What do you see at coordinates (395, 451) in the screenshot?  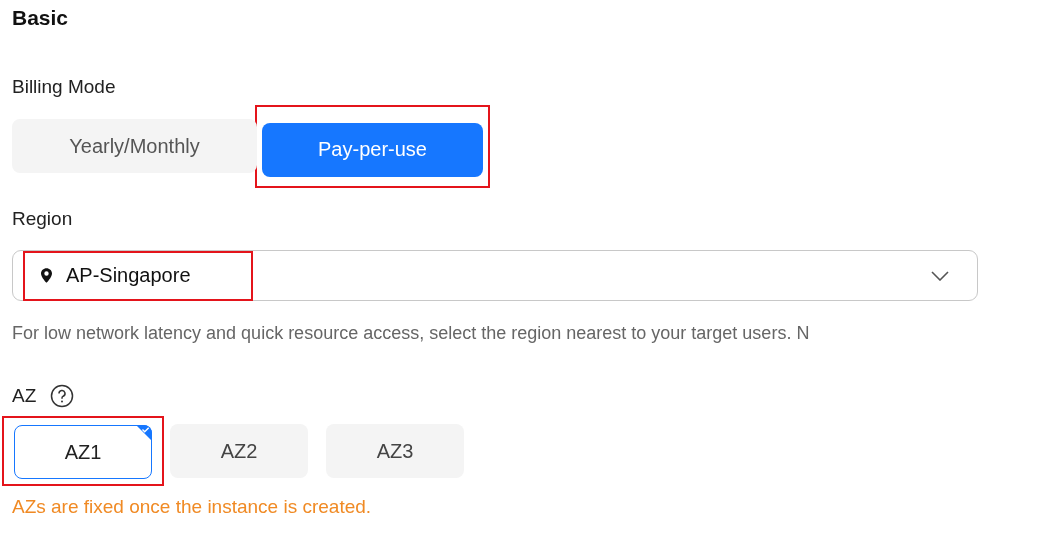 I see `az-option: AZ3` at bounding box center [395, 451].